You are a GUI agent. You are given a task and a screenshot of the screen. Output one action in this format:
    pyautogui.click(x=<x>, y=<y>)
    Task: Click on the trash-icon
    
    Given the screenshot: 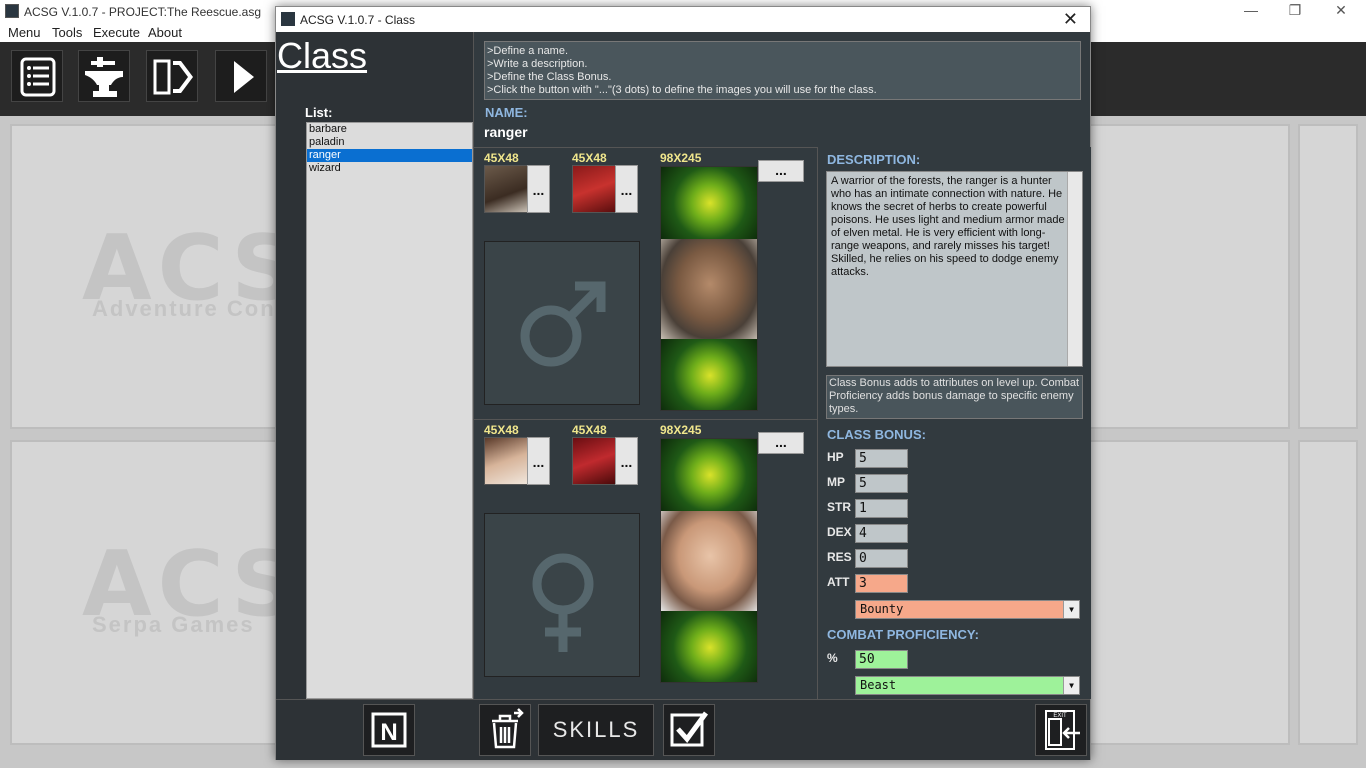 What is the action you would take?
    pyautogui.click(x=508, y=728)
    